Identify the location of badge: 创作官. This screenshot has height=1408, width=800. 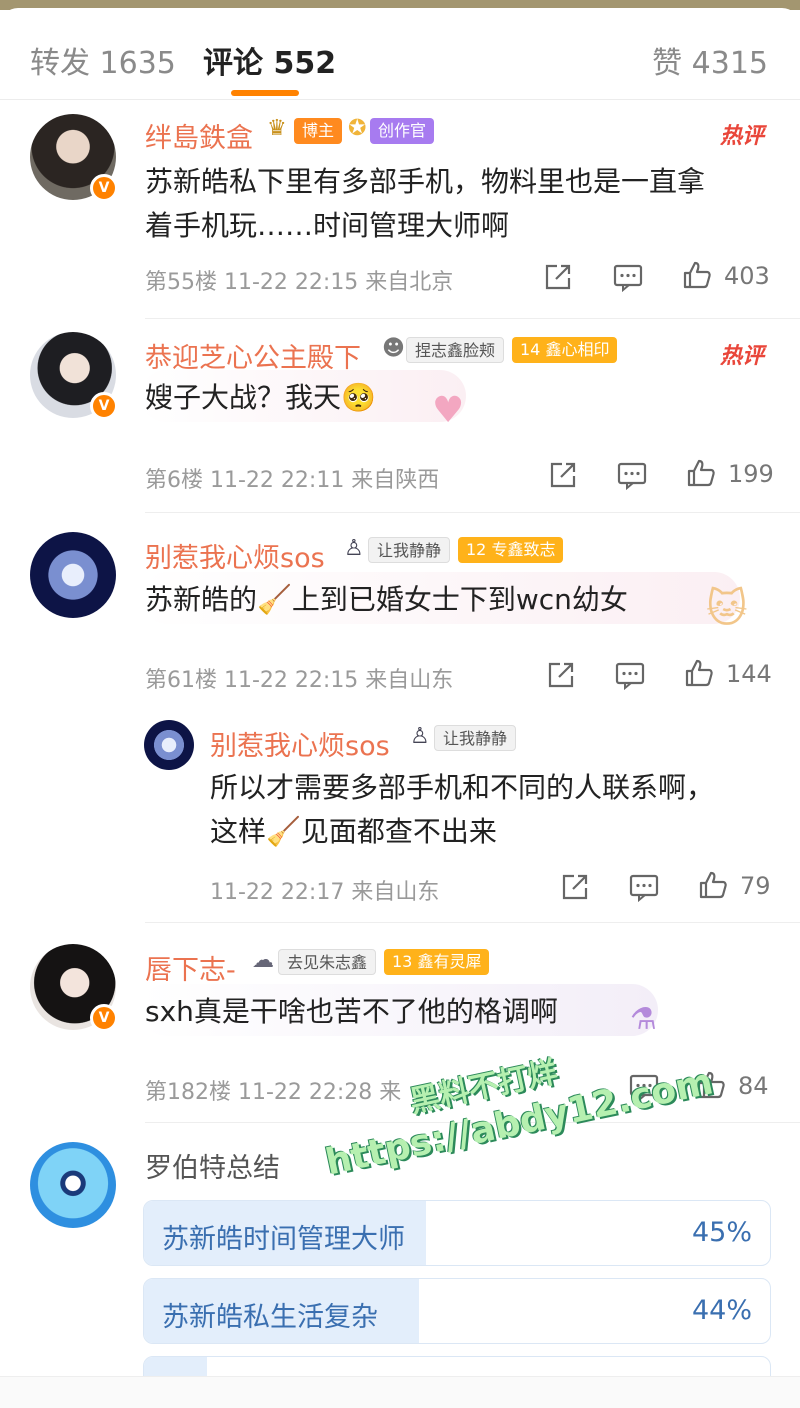
(402, 131).